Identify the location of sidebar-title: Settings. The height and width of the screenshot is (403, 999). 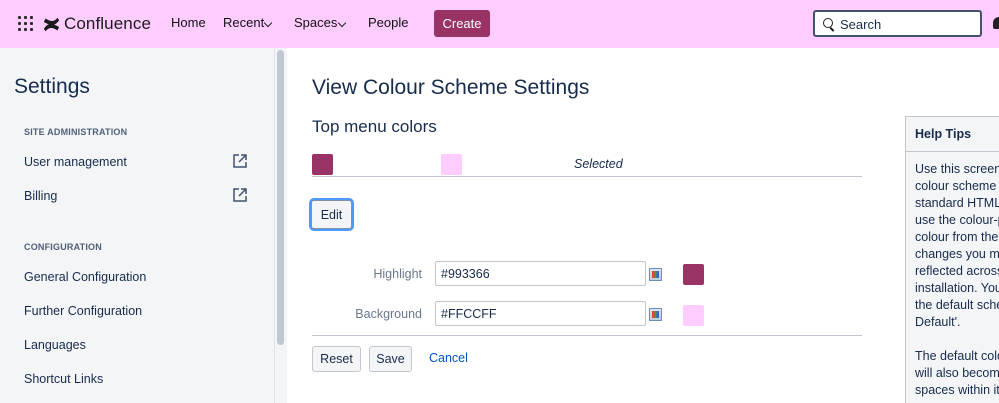
(52, 86).